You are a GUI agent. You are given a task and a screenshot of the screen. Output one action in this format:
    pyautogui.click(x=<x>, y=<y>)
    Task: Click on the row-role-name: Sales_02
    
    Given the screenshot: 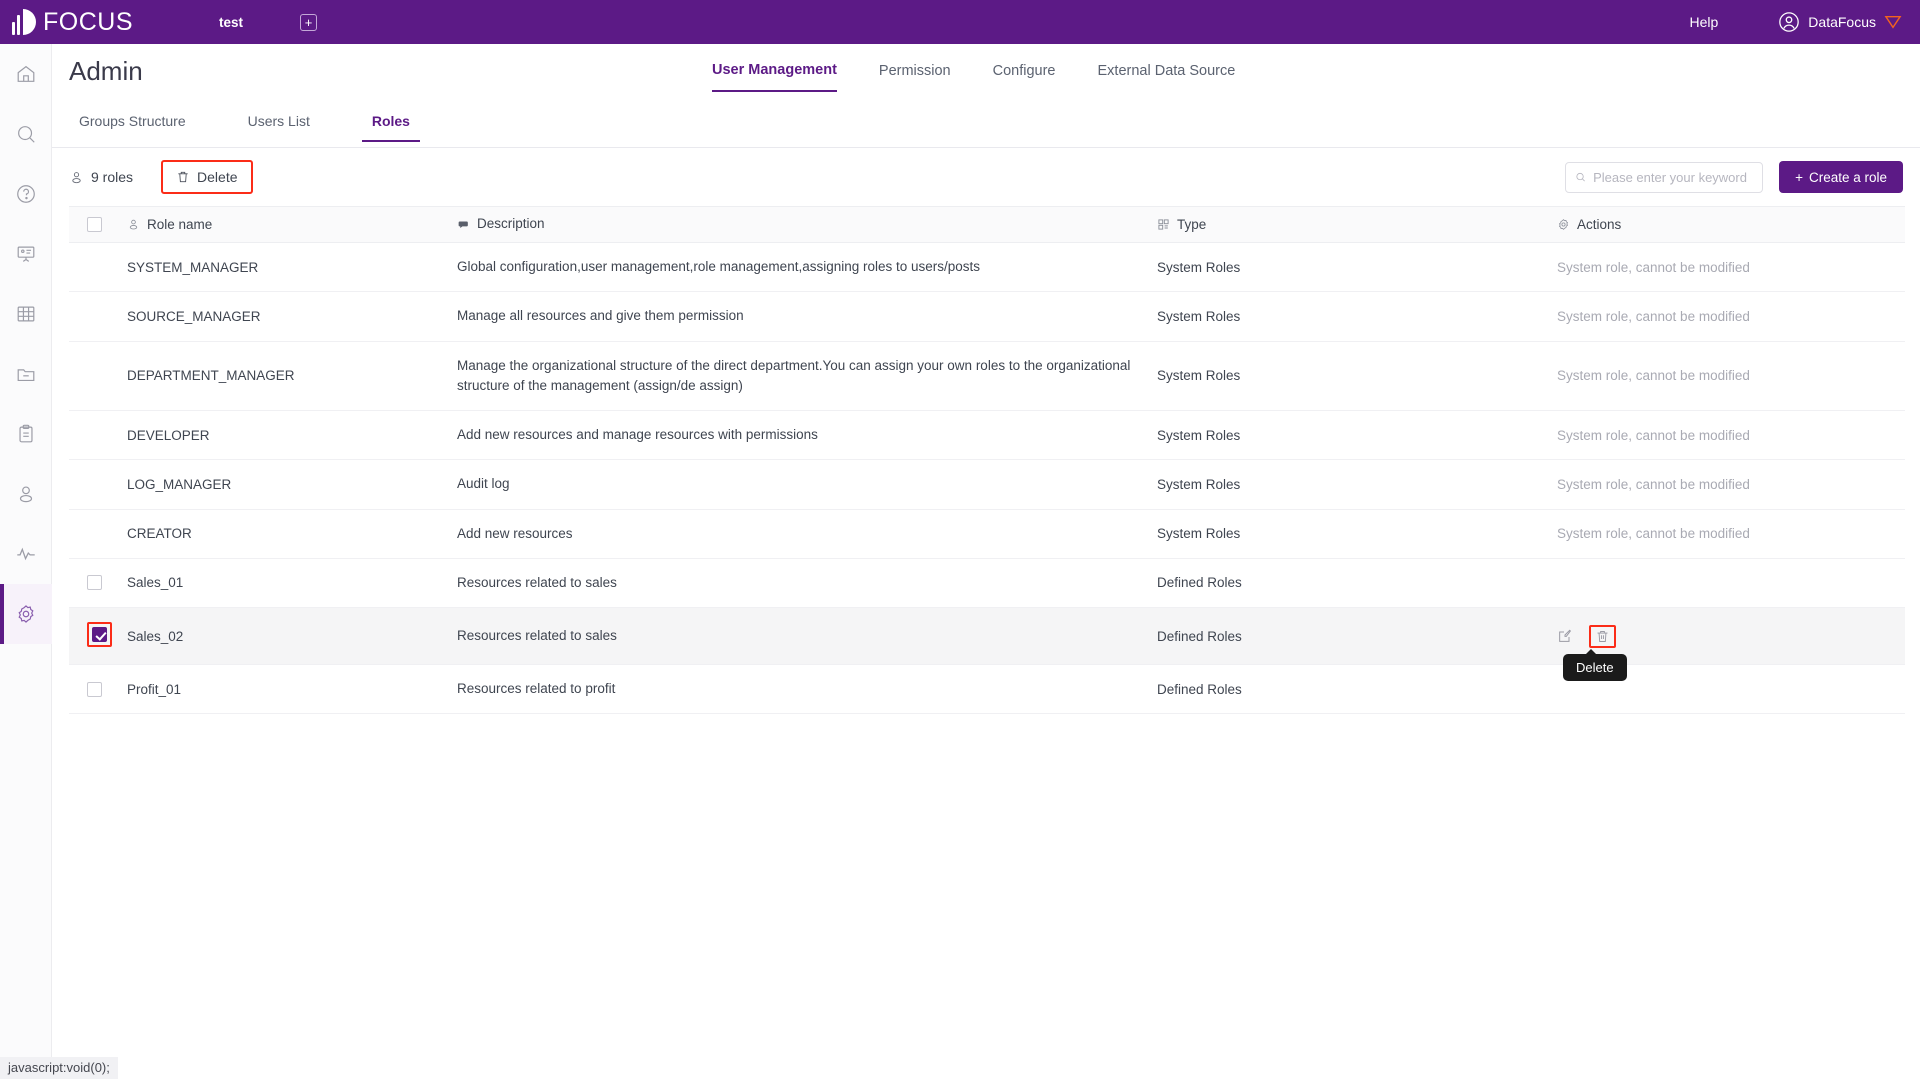 What is the action you would take?
    pyautogui.click(x=292, y=636)
    